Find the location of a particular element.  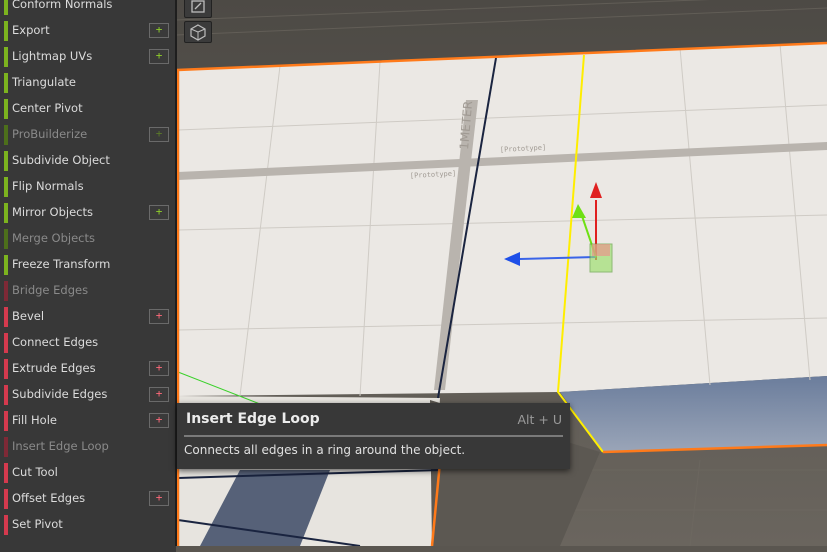

menu-item-label: Set Pivot is located at coordinates (37, 524).